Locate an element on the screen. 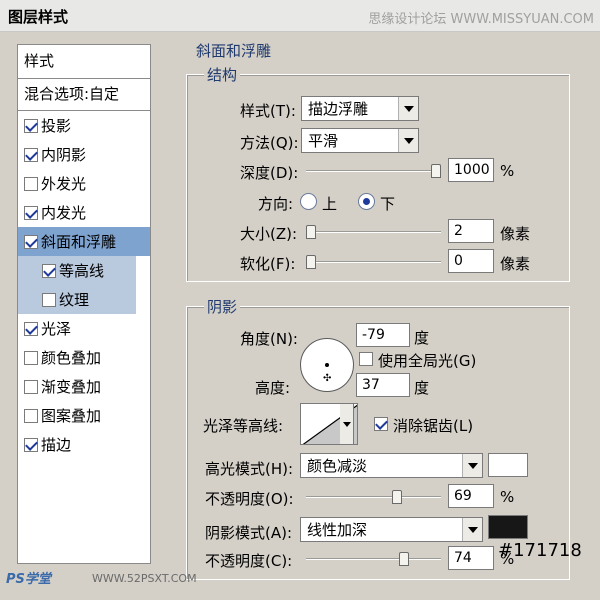 This screenshot has width=600, height=600. size-input: 2 is located at coordinates (471, 231).